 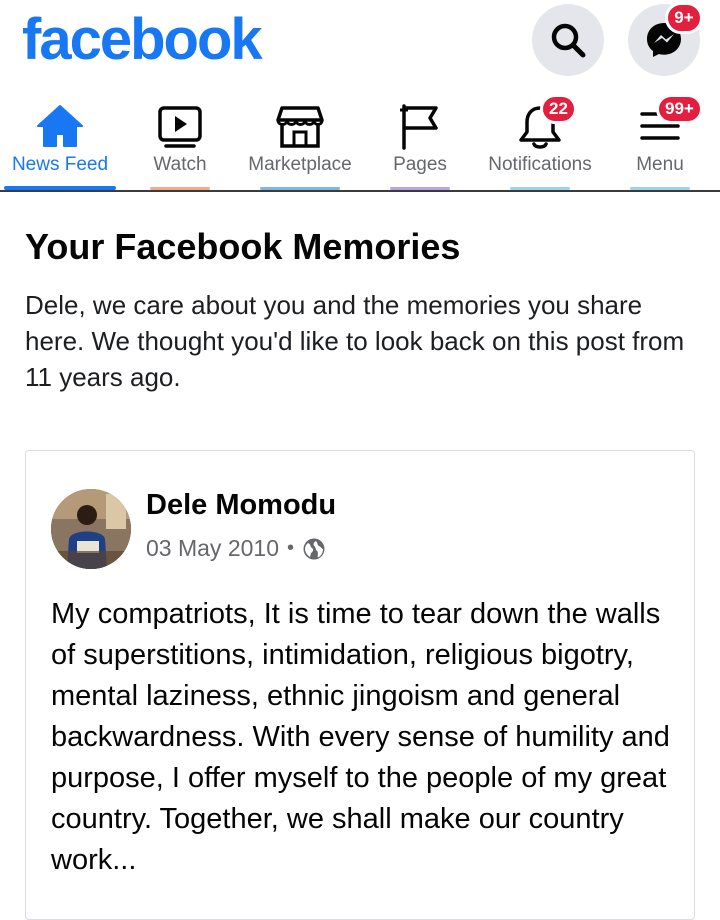 I want to click on tab-label: Menu, so click(x=660, y=164).